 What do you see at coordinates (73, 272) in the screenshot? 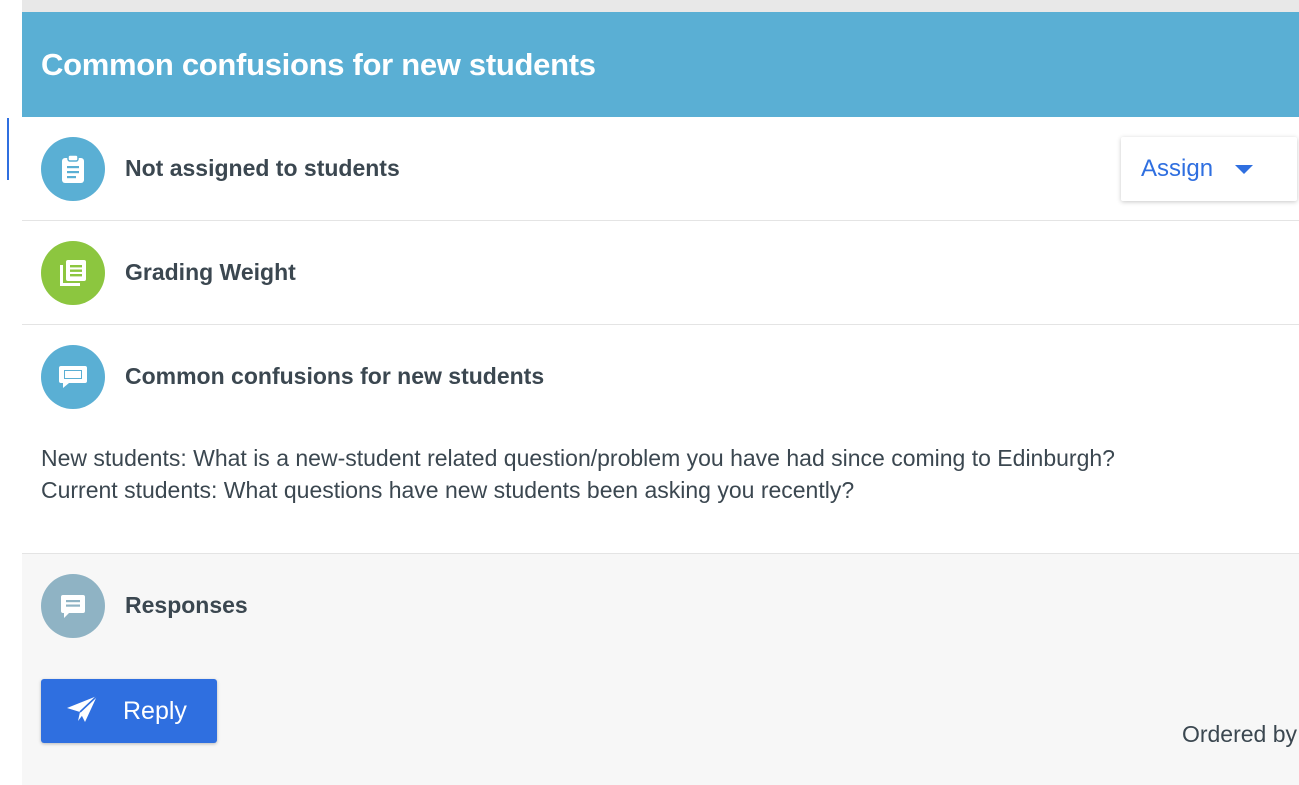
I see `documents-icon` at bounding box center [73, 272].